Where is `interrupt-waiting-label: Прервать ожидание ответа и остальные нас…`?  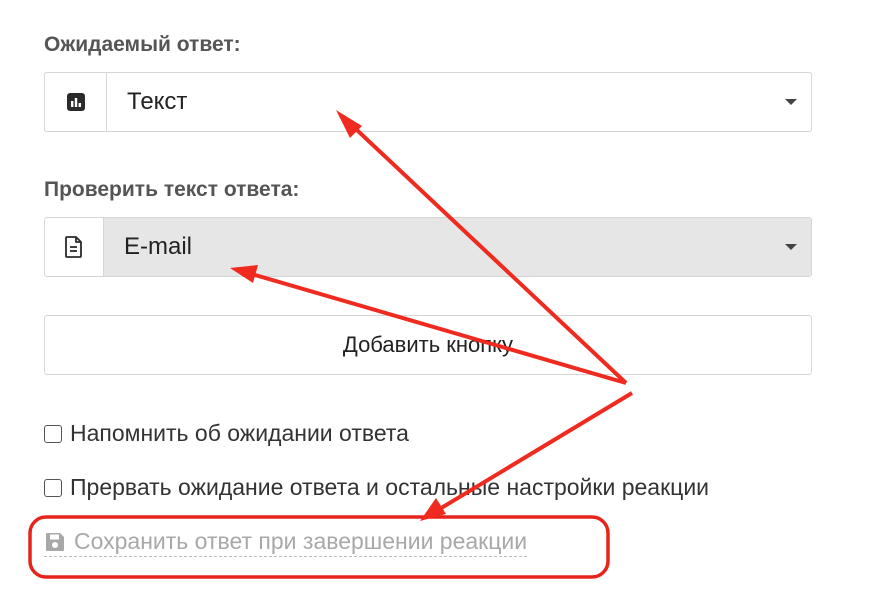
interrupt-waiting-label: Прервать ожидание ответа и остальные нас… is located at coordinates (390, 487).